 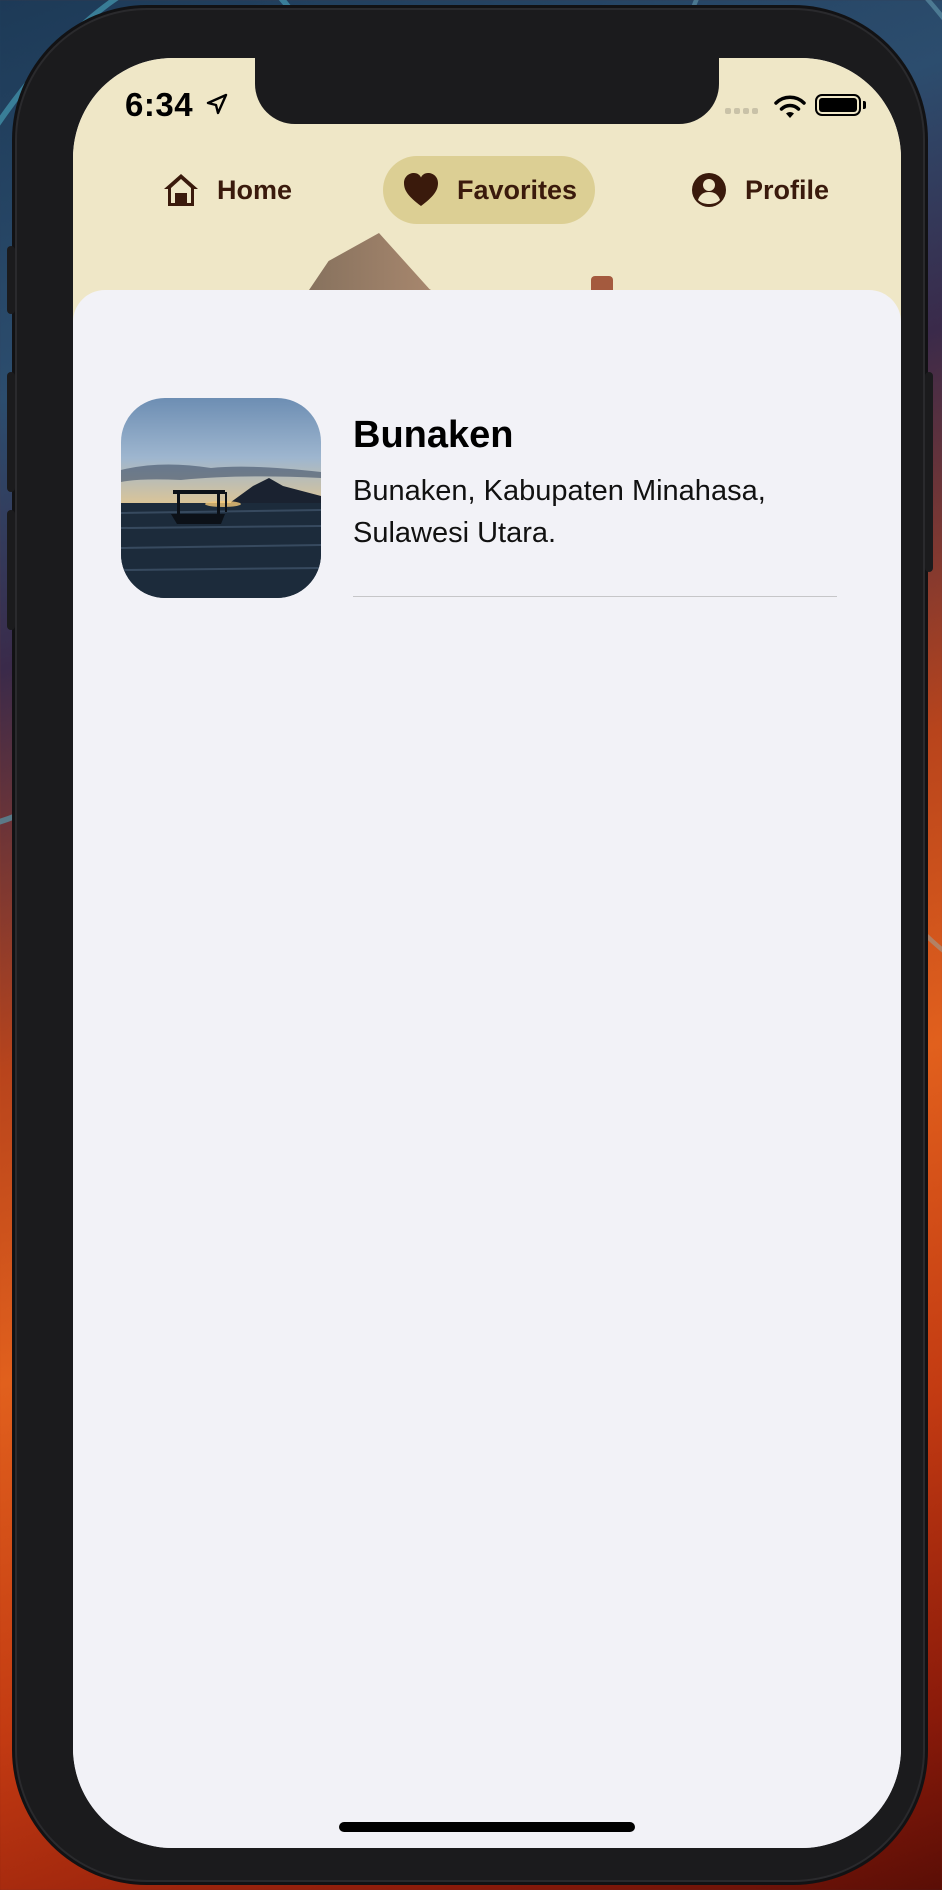 What do you see at coordinates (11, 280) in the screenshot?
I see `mute-switch` at bounding box center [11, 280].